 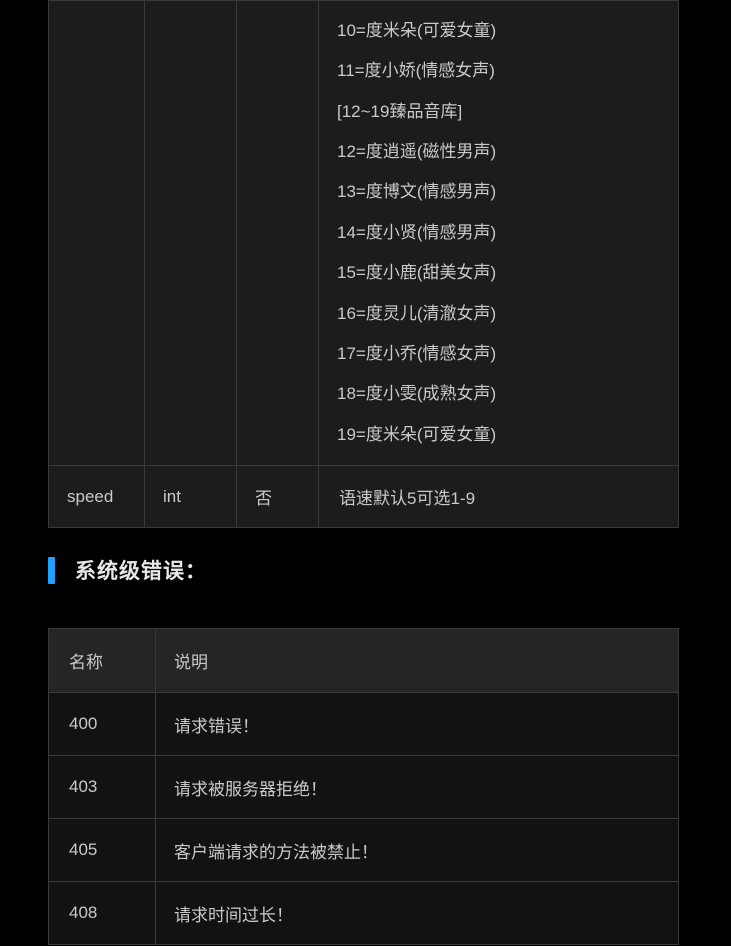 What do you see at coordinates (417, 353) in the screenshot?
I see `list-item: 17=度小乔(情感女声)` at bounding box center [417, 353].